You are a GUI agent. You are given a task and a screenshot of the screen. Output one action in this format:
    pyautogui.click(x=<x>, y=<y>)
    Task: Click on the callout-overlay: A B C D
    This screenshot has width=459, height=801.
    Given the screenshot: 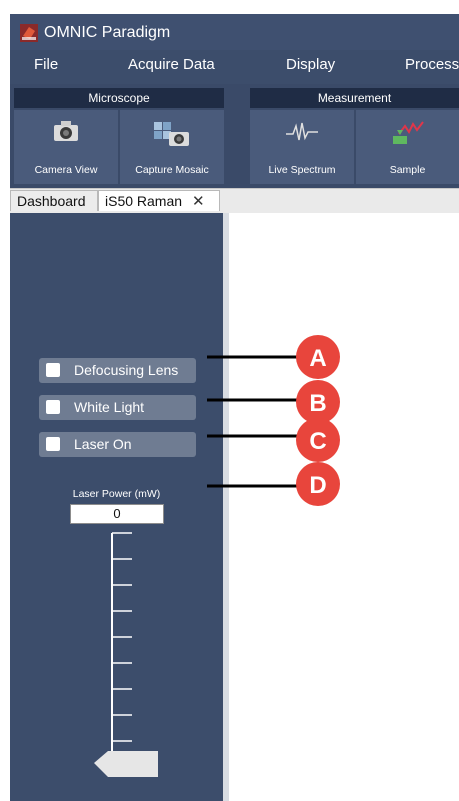 What is the action you would take?
    pyautogui.click(x=273, y=420)
    